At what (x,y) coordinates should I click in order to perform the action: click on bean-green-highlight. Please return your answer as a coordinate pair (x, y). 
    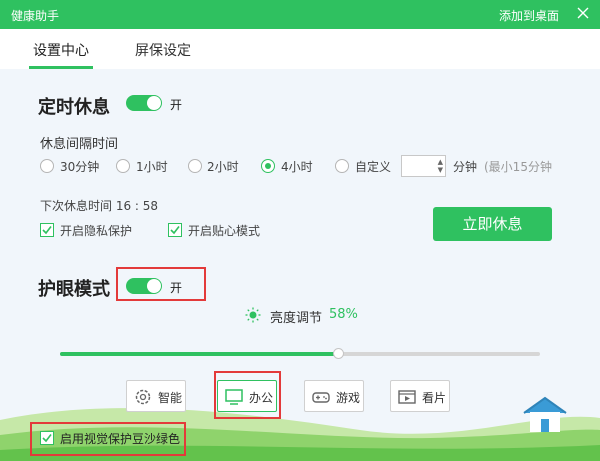
    Looking at the image, I should click on (108, 439).